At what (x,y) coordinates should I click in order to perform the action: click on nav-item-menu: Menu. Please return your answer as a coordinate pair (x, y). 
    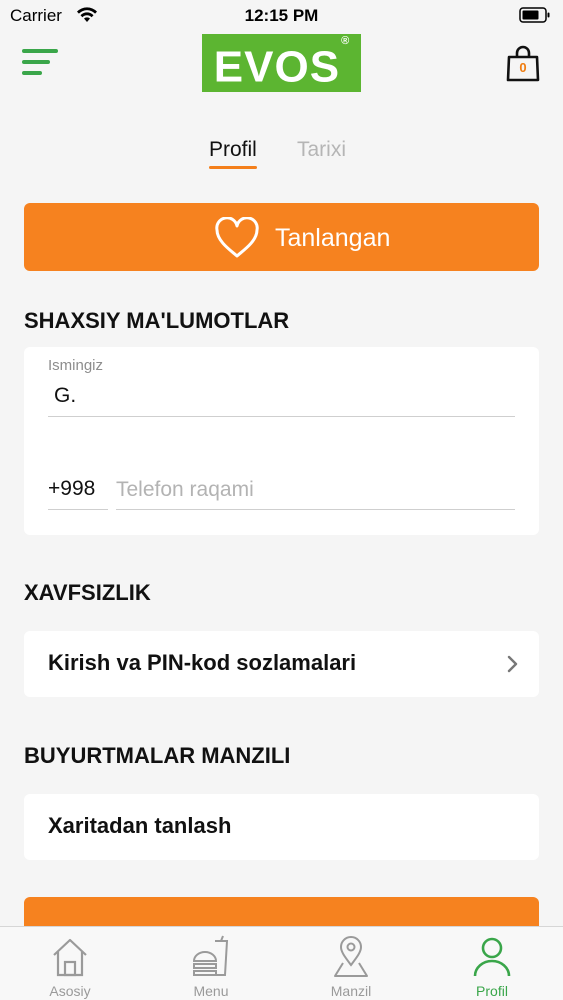
    Looking at the image, I should click on (211, 963).